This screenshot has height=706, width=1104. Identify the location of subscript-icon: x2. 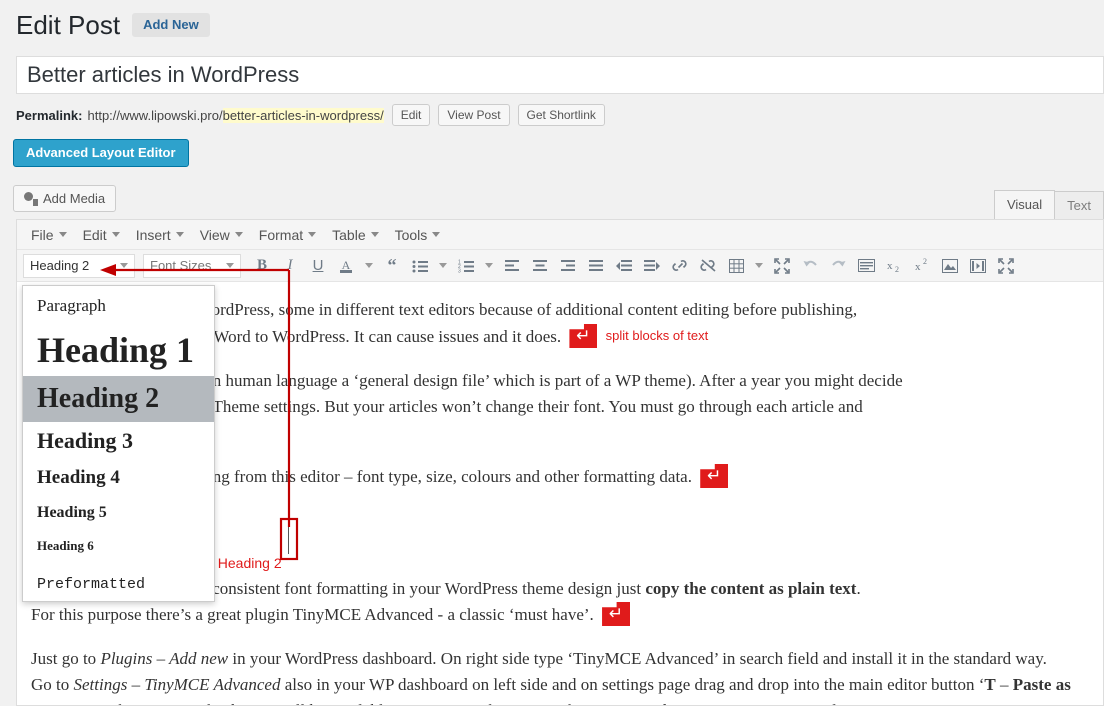
(894, 266).